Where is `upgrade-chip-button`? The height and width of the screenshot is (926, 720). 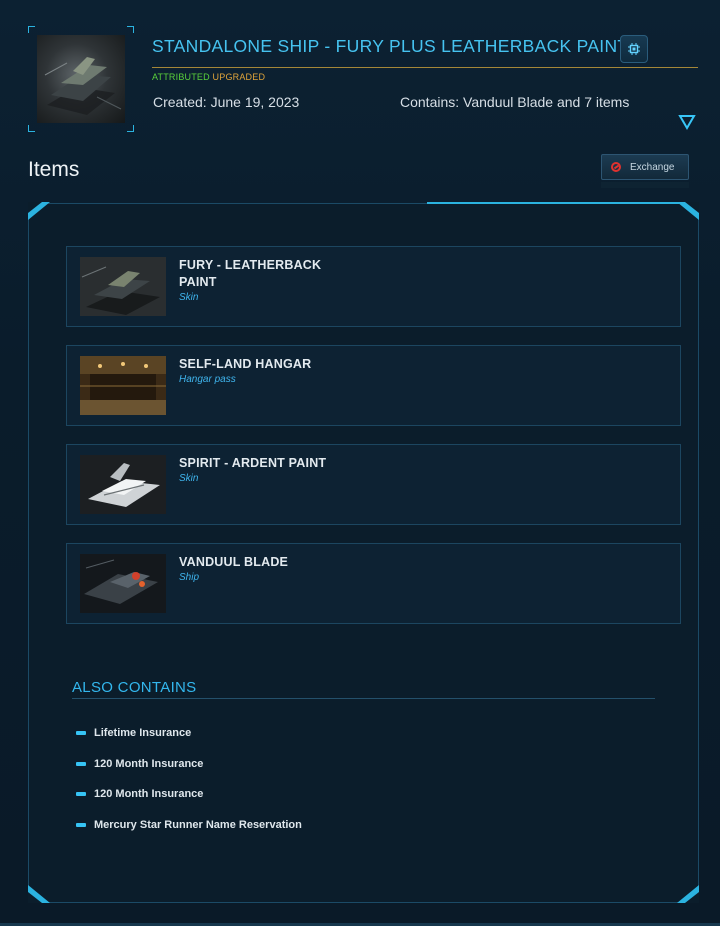
upgrade-chip-button is located at coordinates (634, 49).